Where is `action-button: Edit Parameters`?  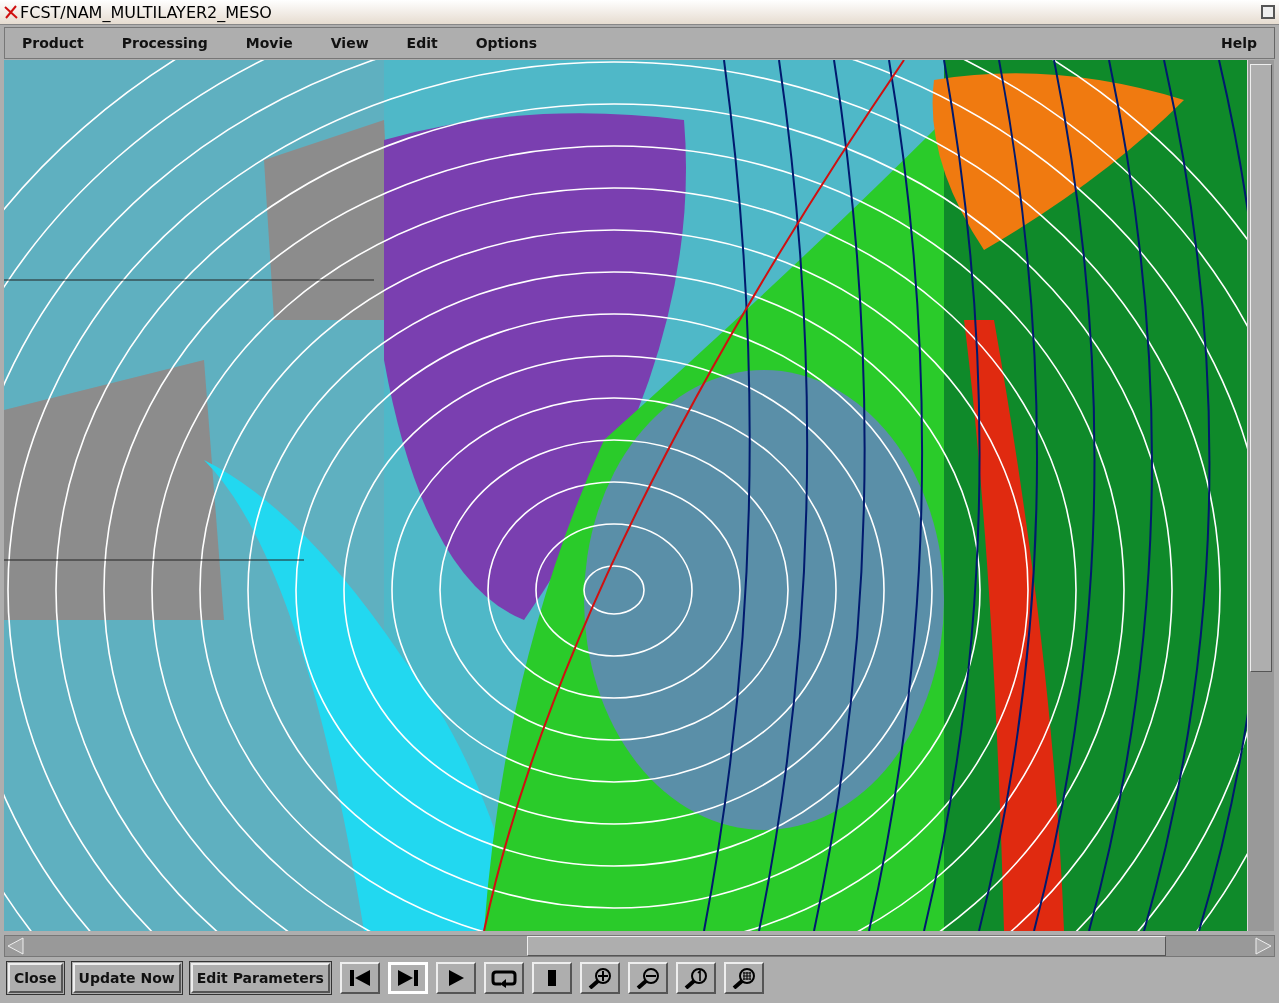
action-button: Edit Parameters is located at coordinates (260, 978).